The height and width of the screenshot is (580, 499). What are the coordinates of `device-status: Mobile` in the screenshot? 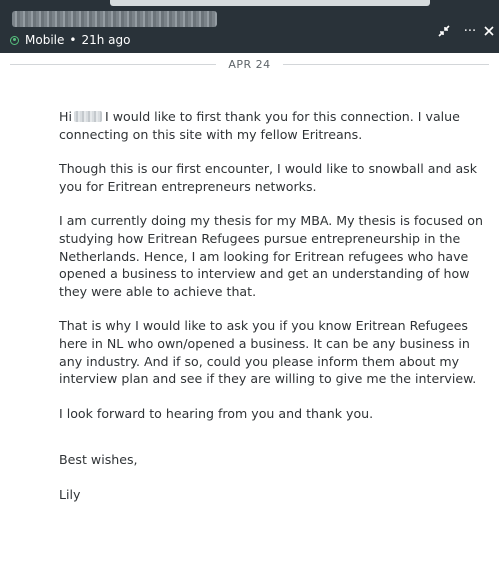 It's located at (45, 40).